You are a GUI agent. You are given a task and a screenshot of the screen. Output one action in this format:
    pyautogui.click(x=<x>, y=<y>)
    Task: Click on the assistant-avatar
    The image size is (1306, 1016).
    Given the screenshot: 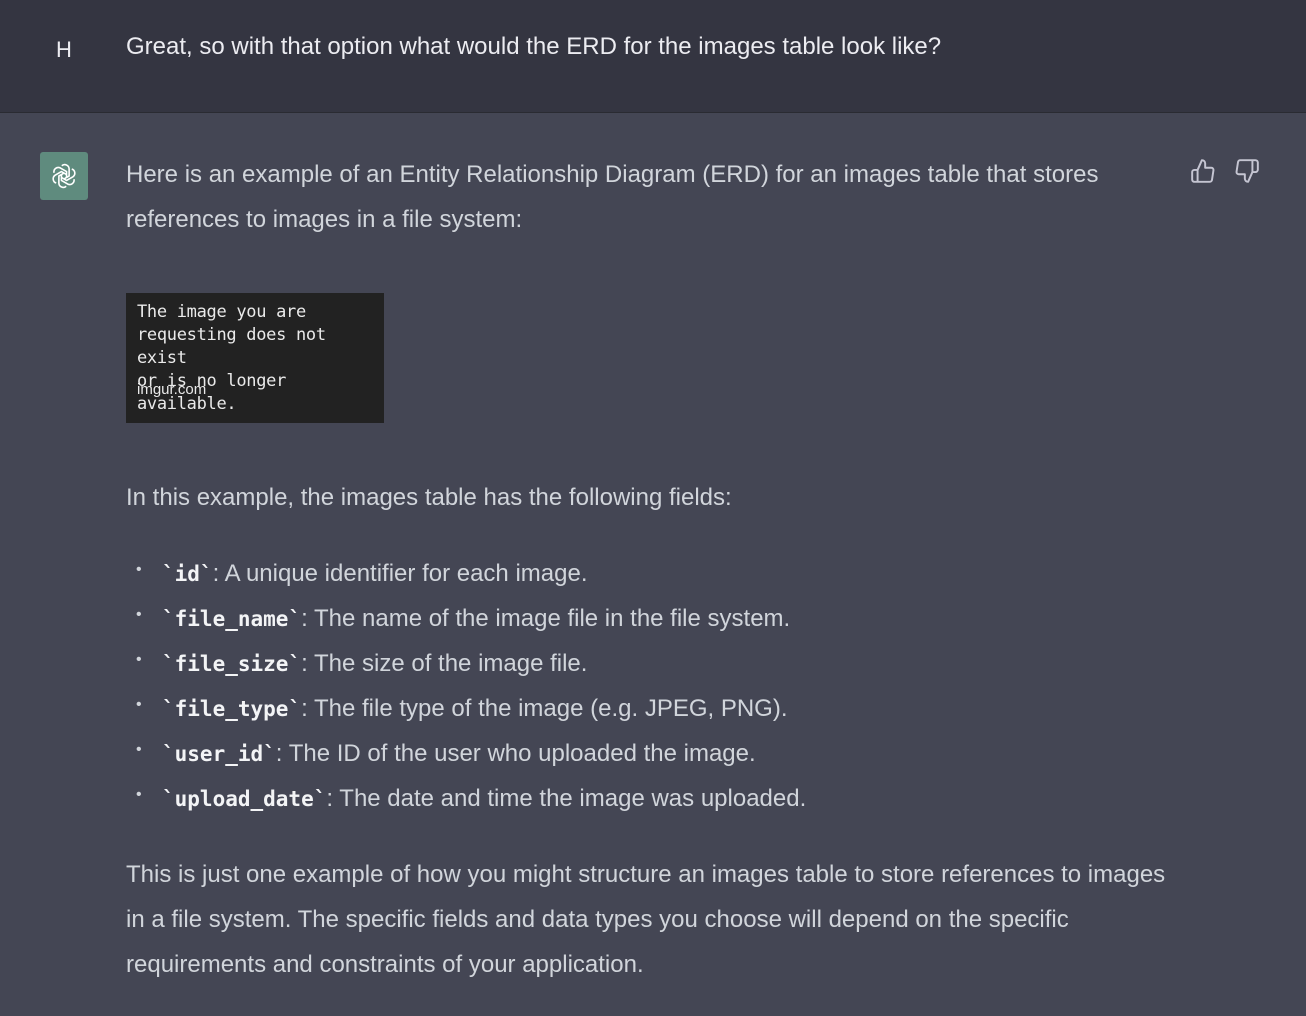 What is the action you would take?
    pyautogui.click(x=64, y=176)
    